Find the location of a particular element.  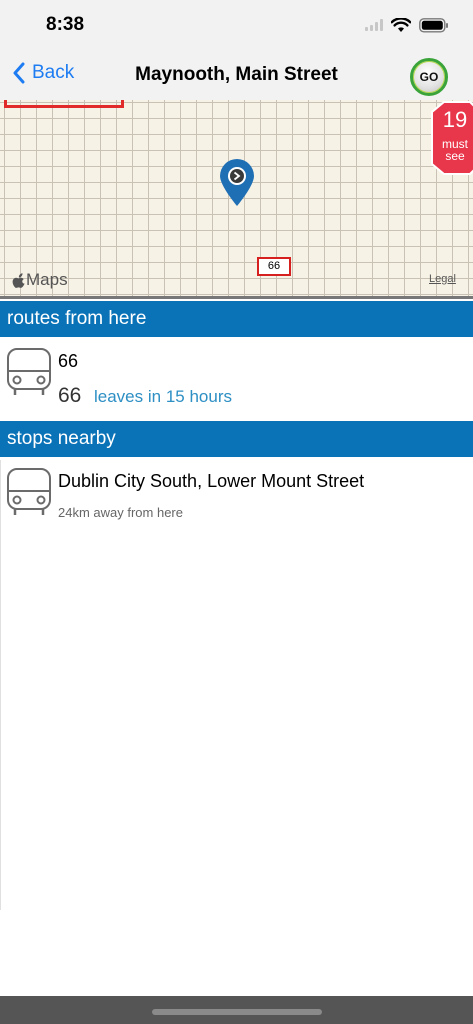

routes-section-header: routes from here is located at coordinates (236, 319).